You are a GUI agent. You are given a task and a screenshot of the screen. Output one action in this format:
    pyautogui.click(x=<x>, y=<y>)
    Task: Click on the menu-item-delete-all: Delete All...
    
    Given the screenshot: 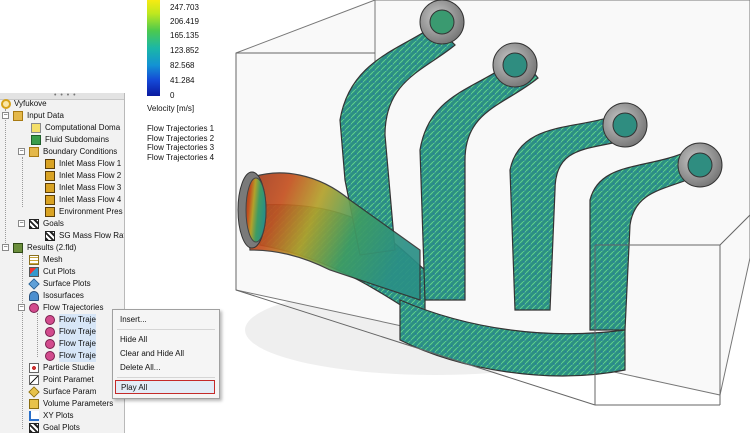 What is the action you would take?
    pyautogui.click(x=140, y=367)
    